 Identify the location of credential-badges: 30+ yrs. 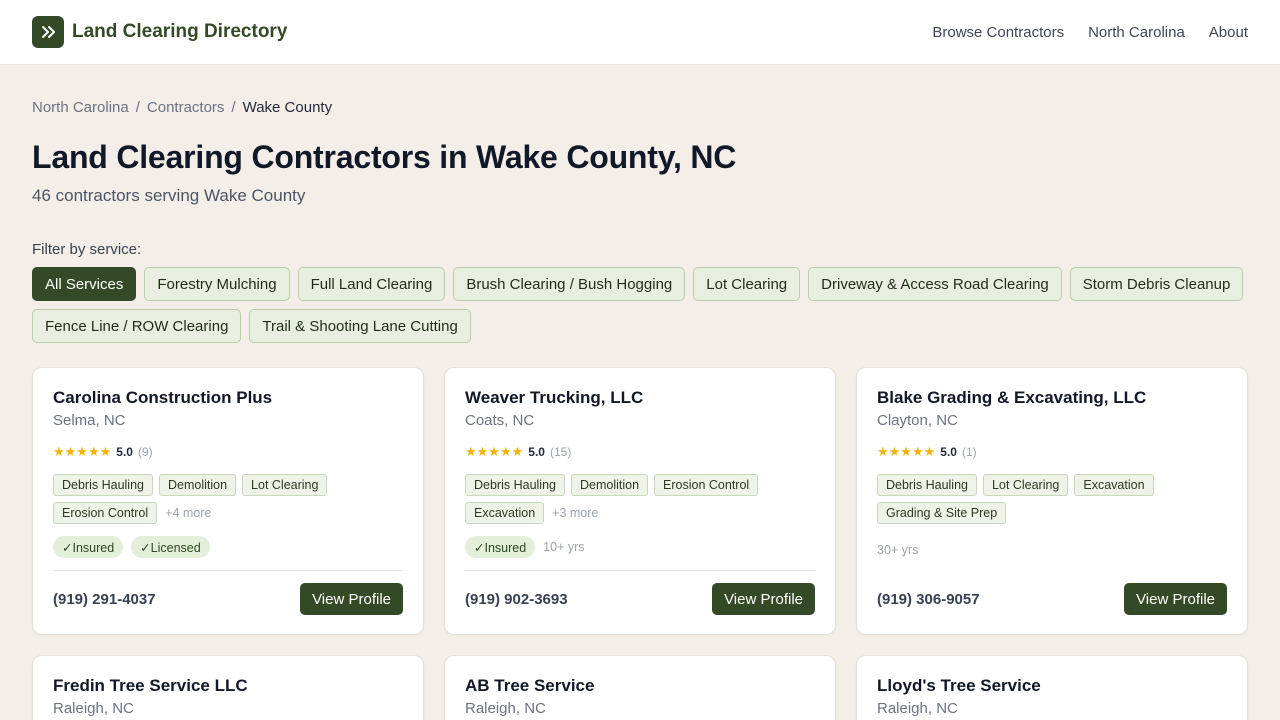
(1052, 550).